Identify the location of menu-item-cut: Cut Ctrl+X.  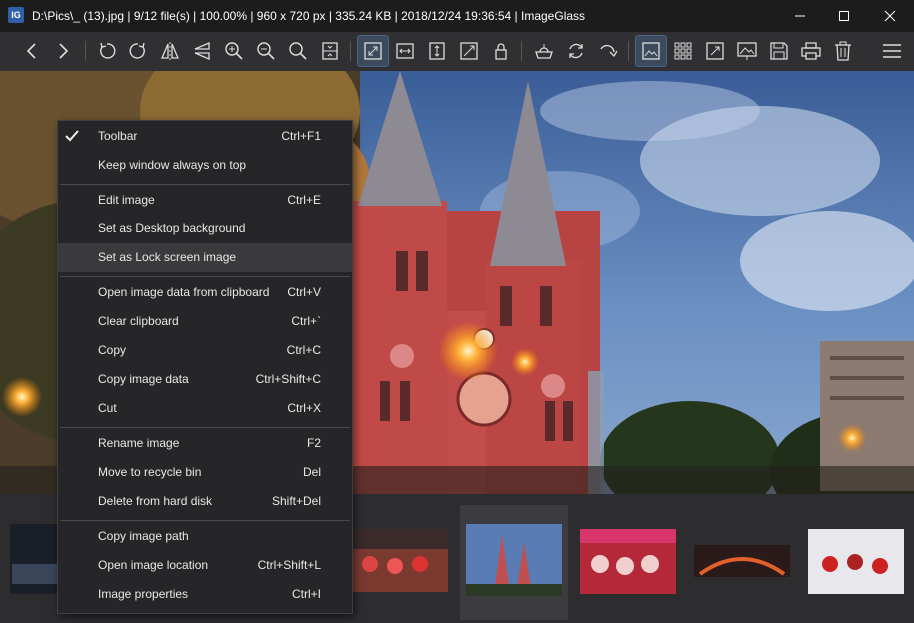
(205, 408).